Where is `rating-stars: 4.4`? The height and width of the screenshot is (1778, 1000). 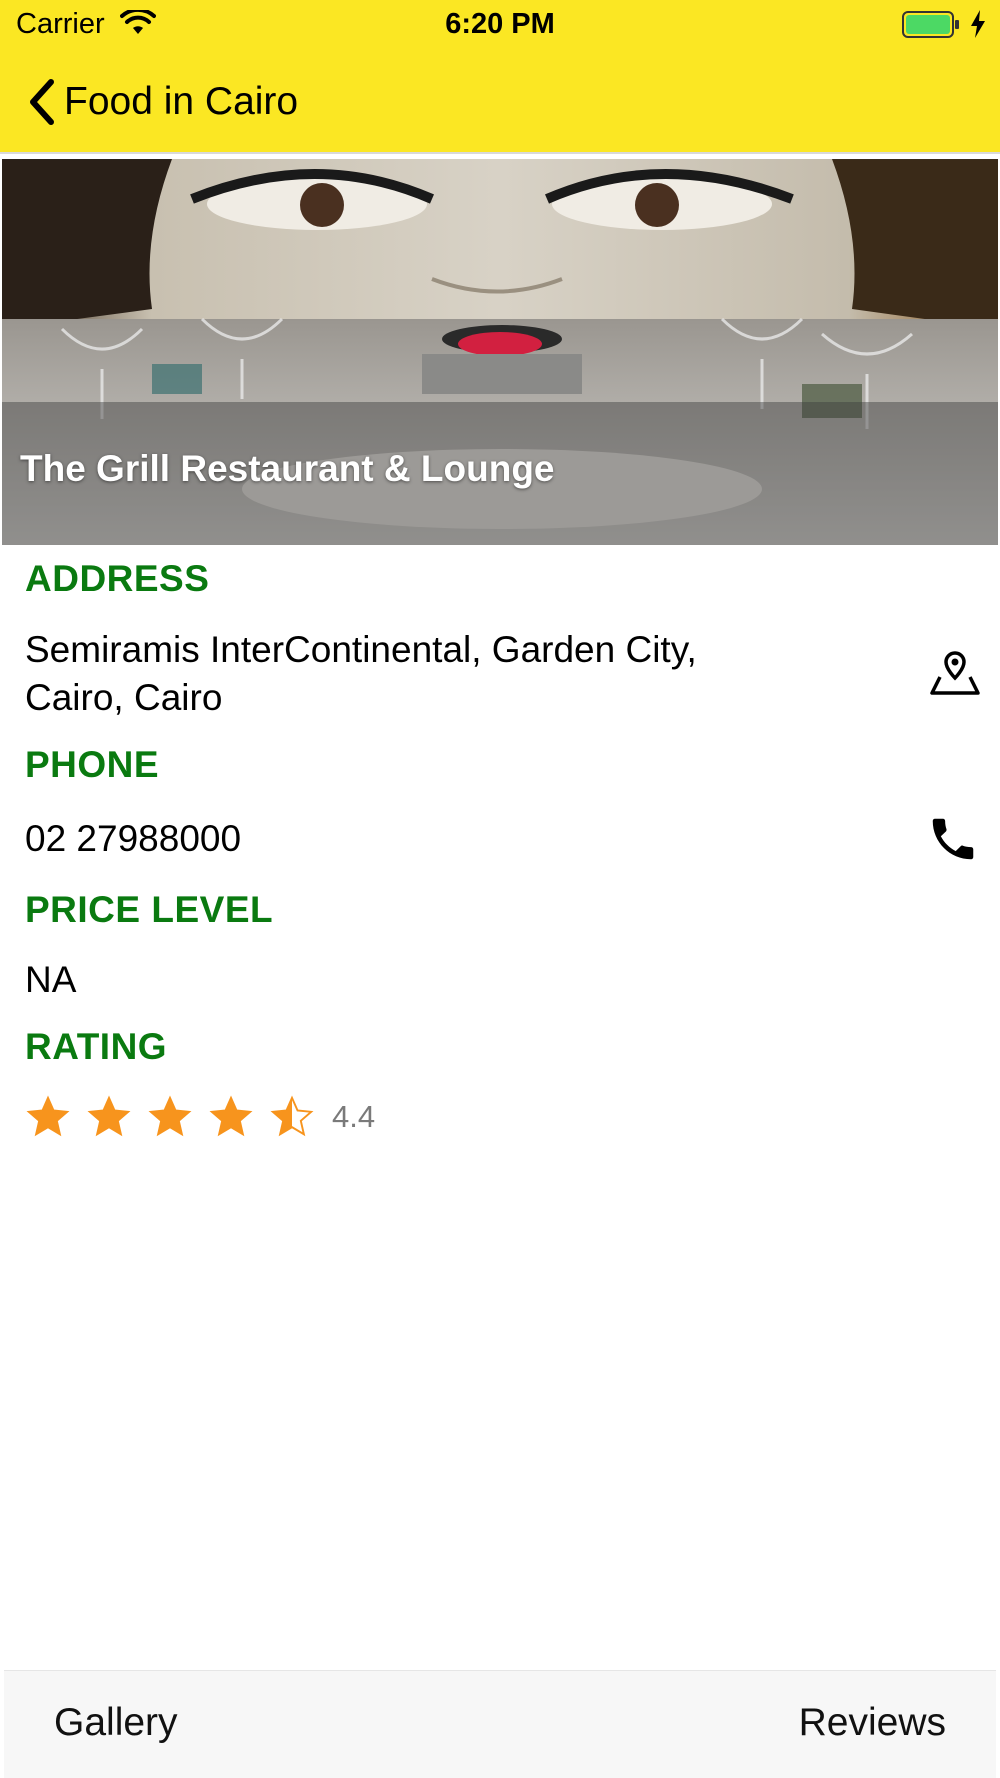
rating-stars: 4.4 is located at coordinates (200, 1117).